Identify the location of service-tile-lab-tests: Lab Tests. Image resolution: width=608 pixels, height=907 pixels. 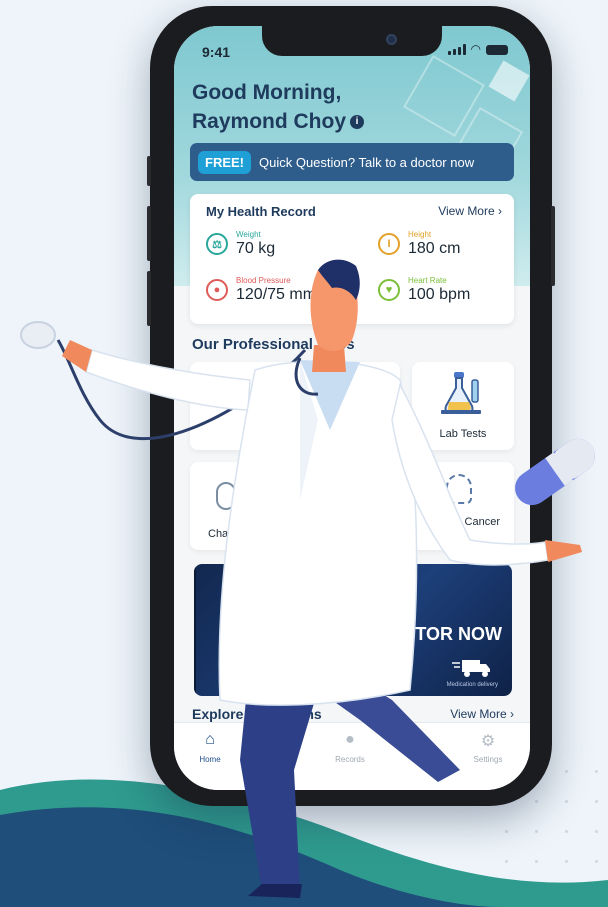
(463, 406).